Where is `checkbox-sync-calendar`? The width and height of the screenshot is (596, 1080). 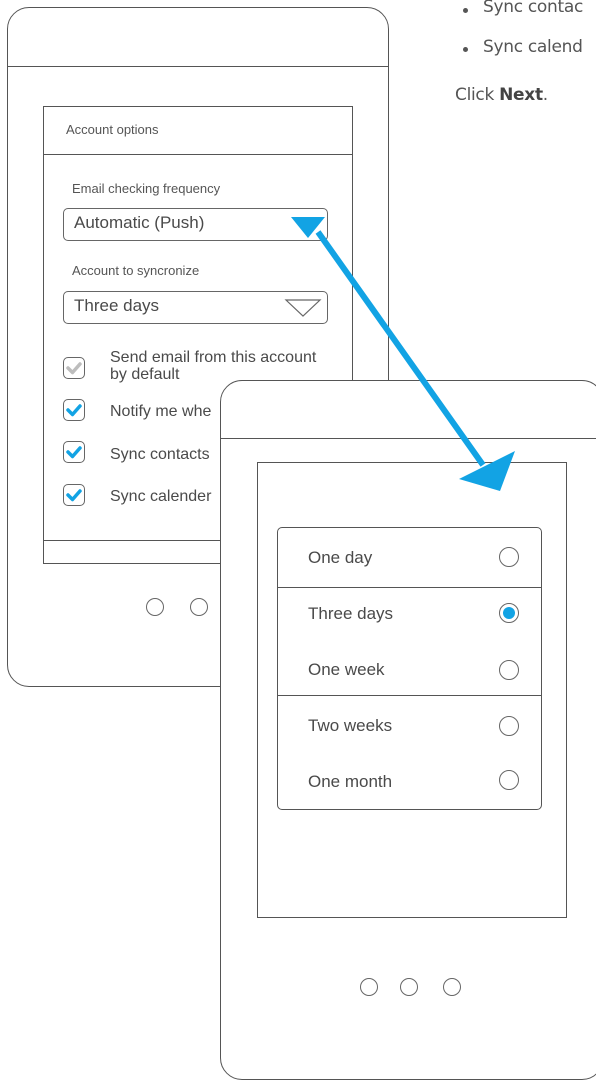
checkbox-sync-calendar is located at coordinates (74, 495).